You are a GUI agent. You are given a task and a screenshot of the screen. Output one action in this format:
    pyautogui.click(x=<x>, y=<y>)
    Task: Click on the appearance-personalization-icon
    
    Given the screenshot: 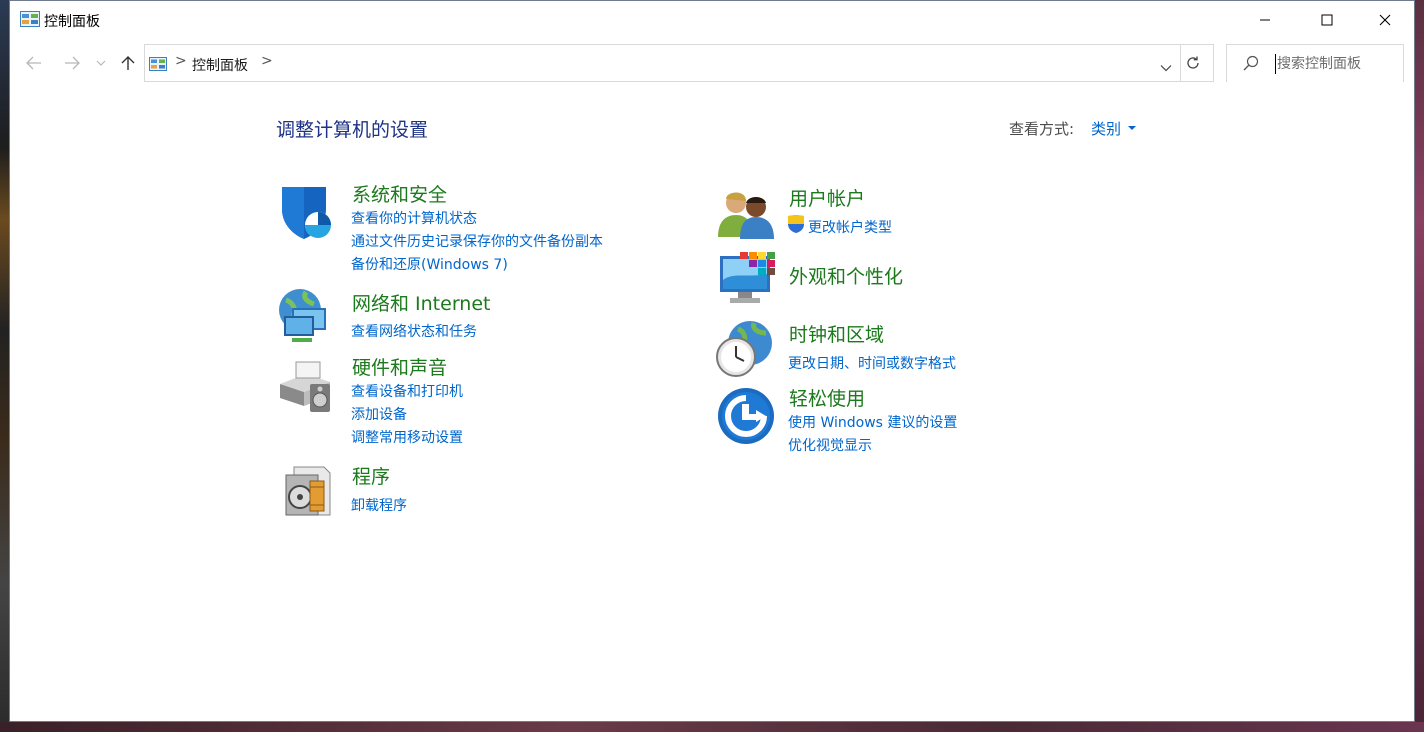 What is the action you would take?
    pyautogui.click(x=746, y=280)
    